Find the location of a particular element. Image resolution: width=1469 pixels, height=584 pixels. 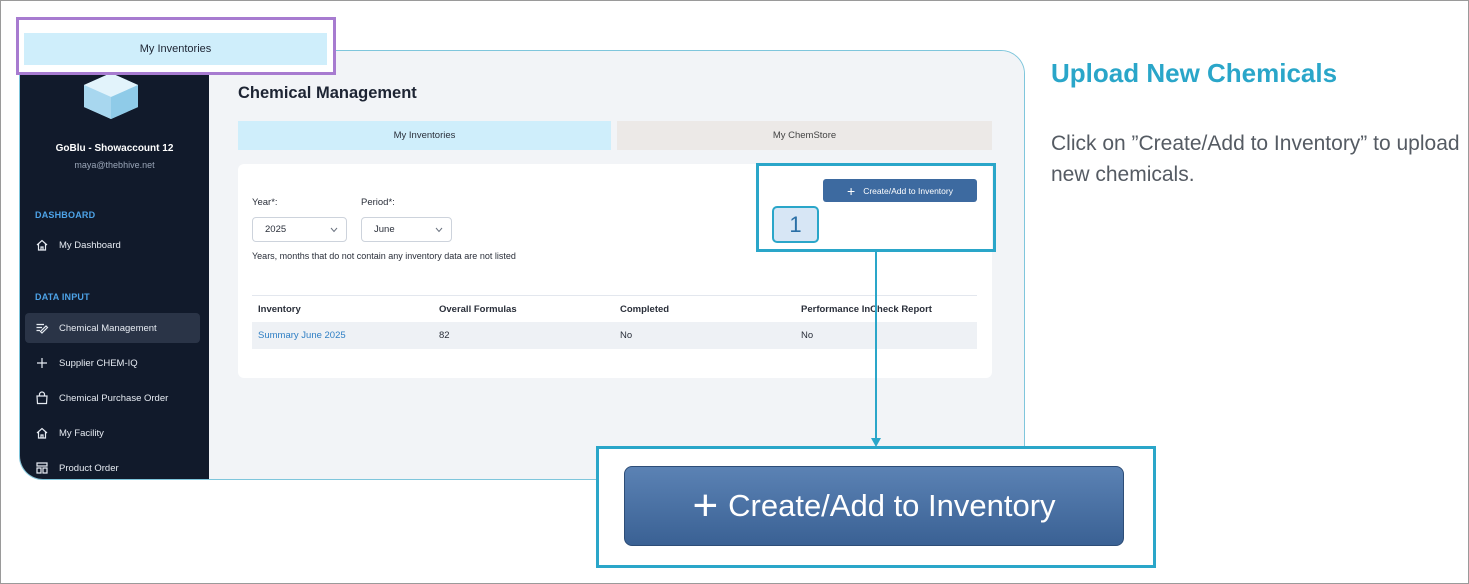

sidebar-item-my-dashboard: My Dashboard is located at coordinates (112, 245).